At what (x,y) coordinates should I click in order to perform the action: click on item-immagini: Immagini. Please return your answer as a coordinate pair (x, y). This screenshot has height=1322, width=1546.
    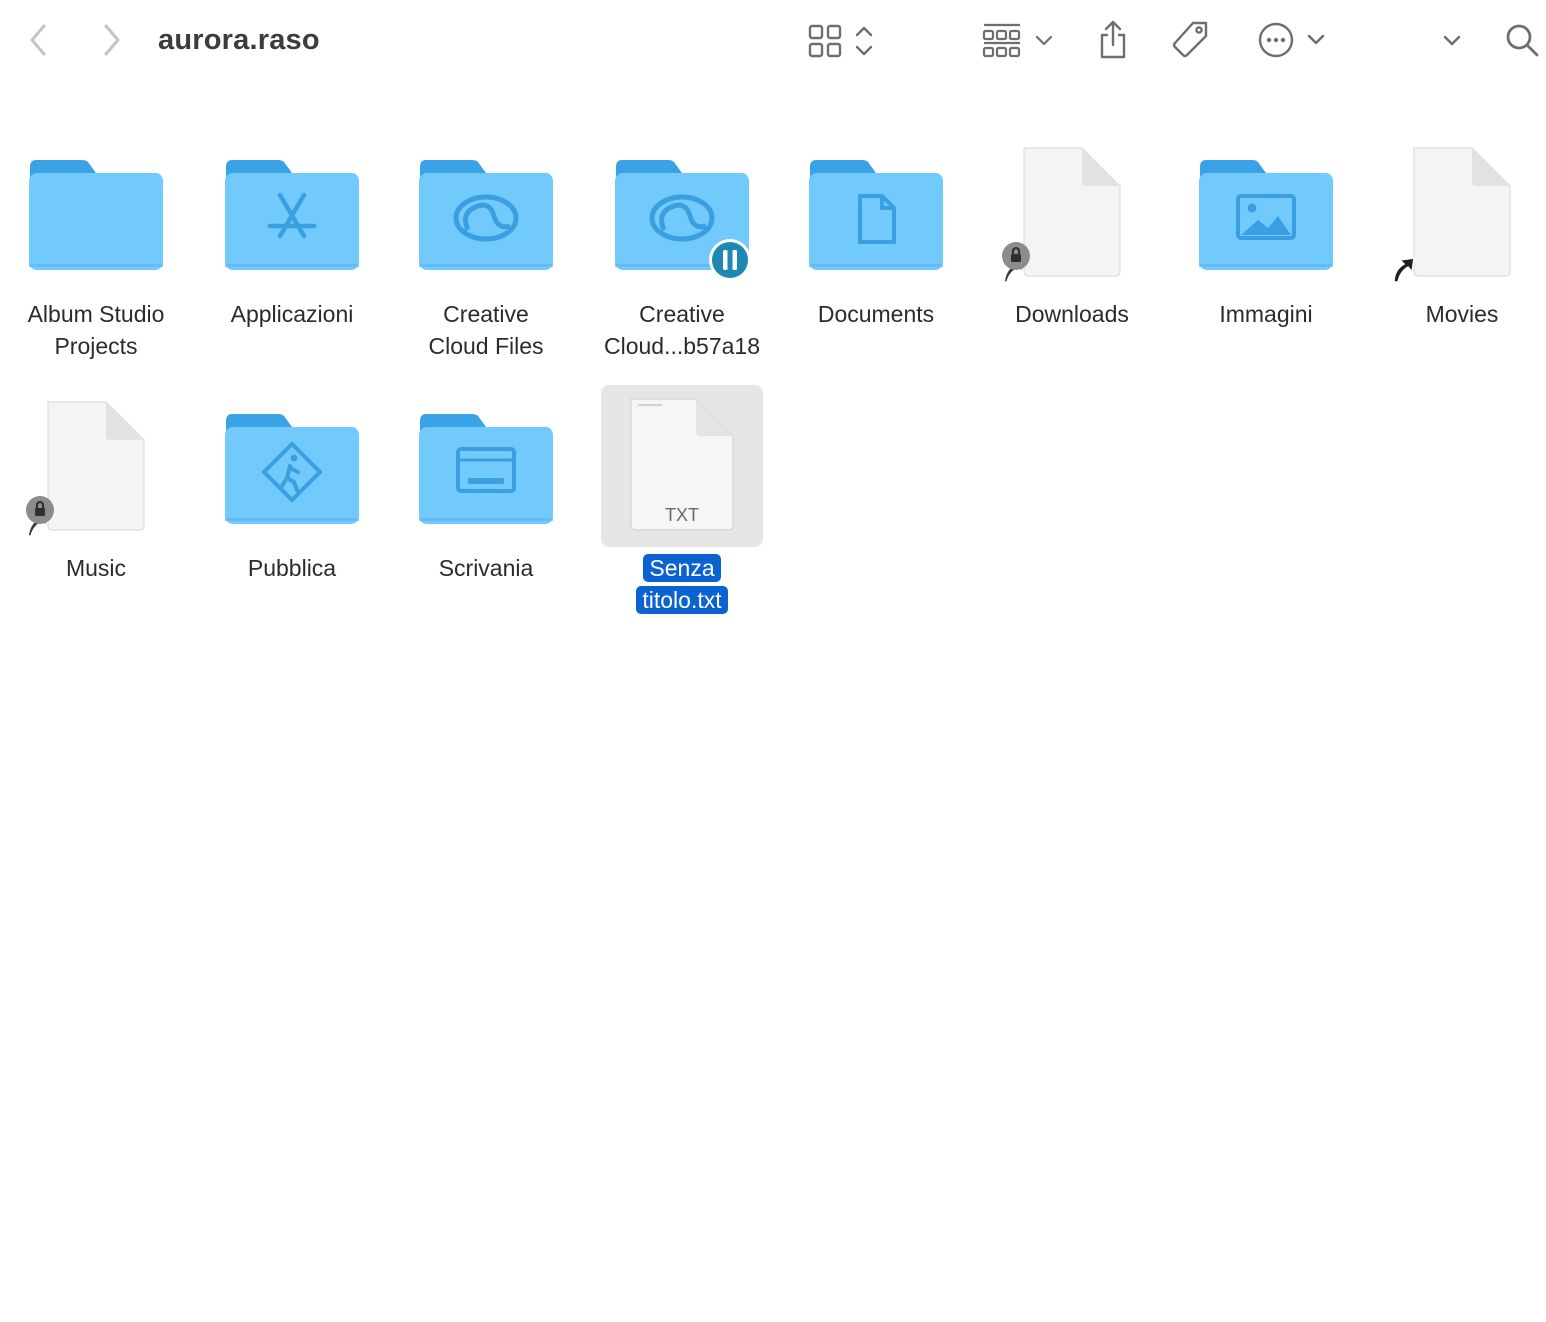
    Looking at the image, I should click on (1266, 255).